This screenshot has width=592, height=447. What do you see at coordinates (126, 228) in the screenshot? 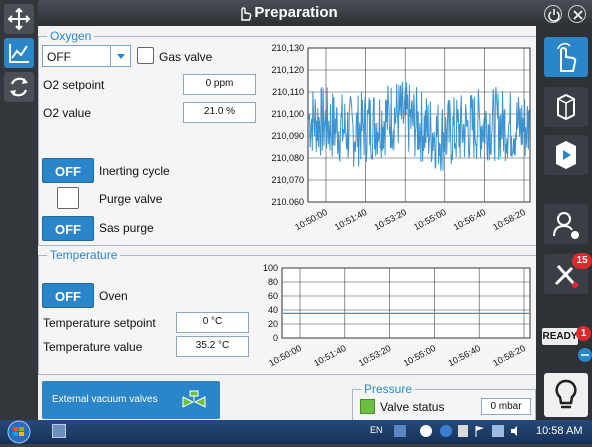
I see `sas-purge-label: Sas purge` at bounding box center [126, 228].